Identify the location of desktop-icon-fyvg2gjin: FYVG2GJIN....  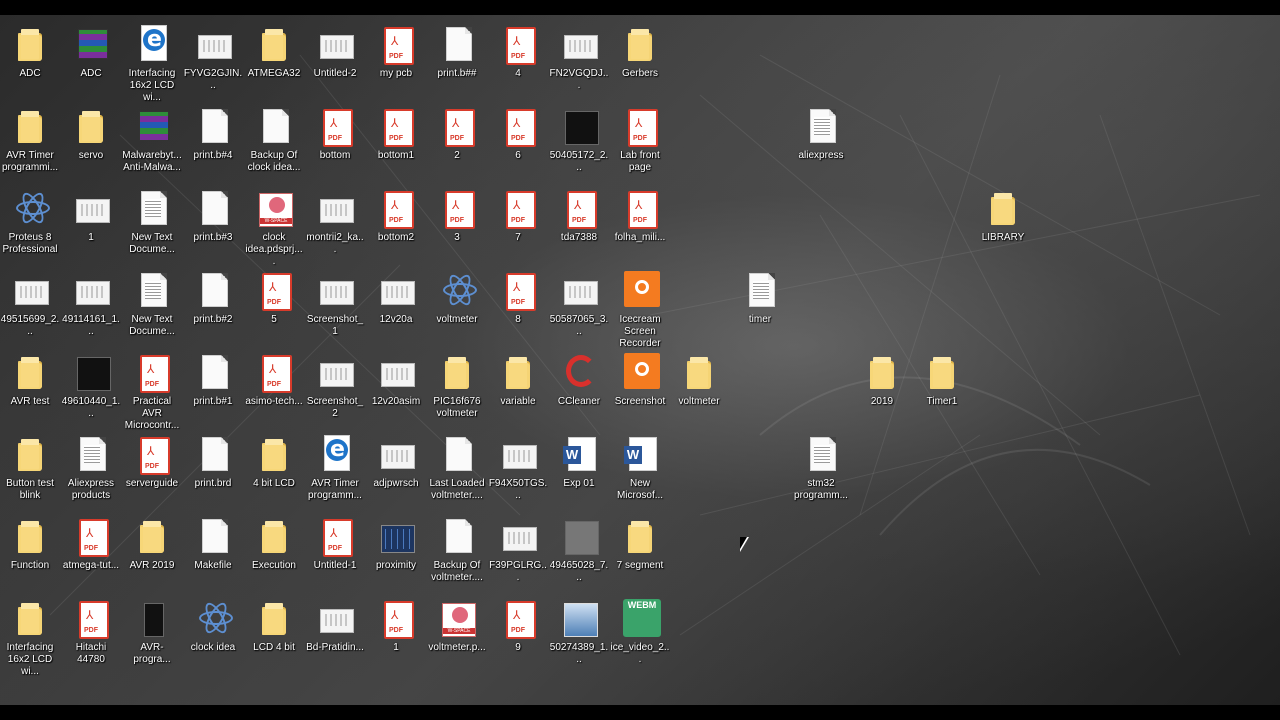
(213, 58).